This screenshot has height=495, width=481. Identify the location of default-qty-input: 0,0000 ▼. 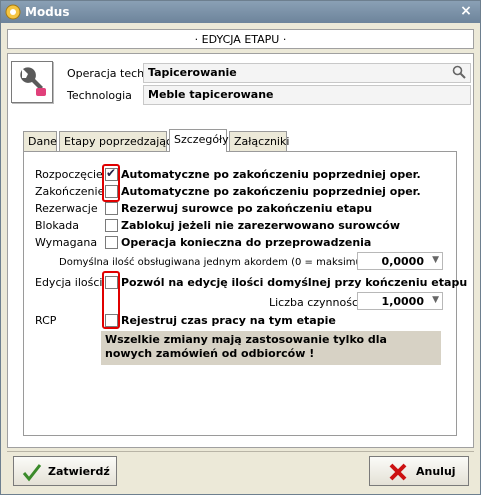
(400, 261).